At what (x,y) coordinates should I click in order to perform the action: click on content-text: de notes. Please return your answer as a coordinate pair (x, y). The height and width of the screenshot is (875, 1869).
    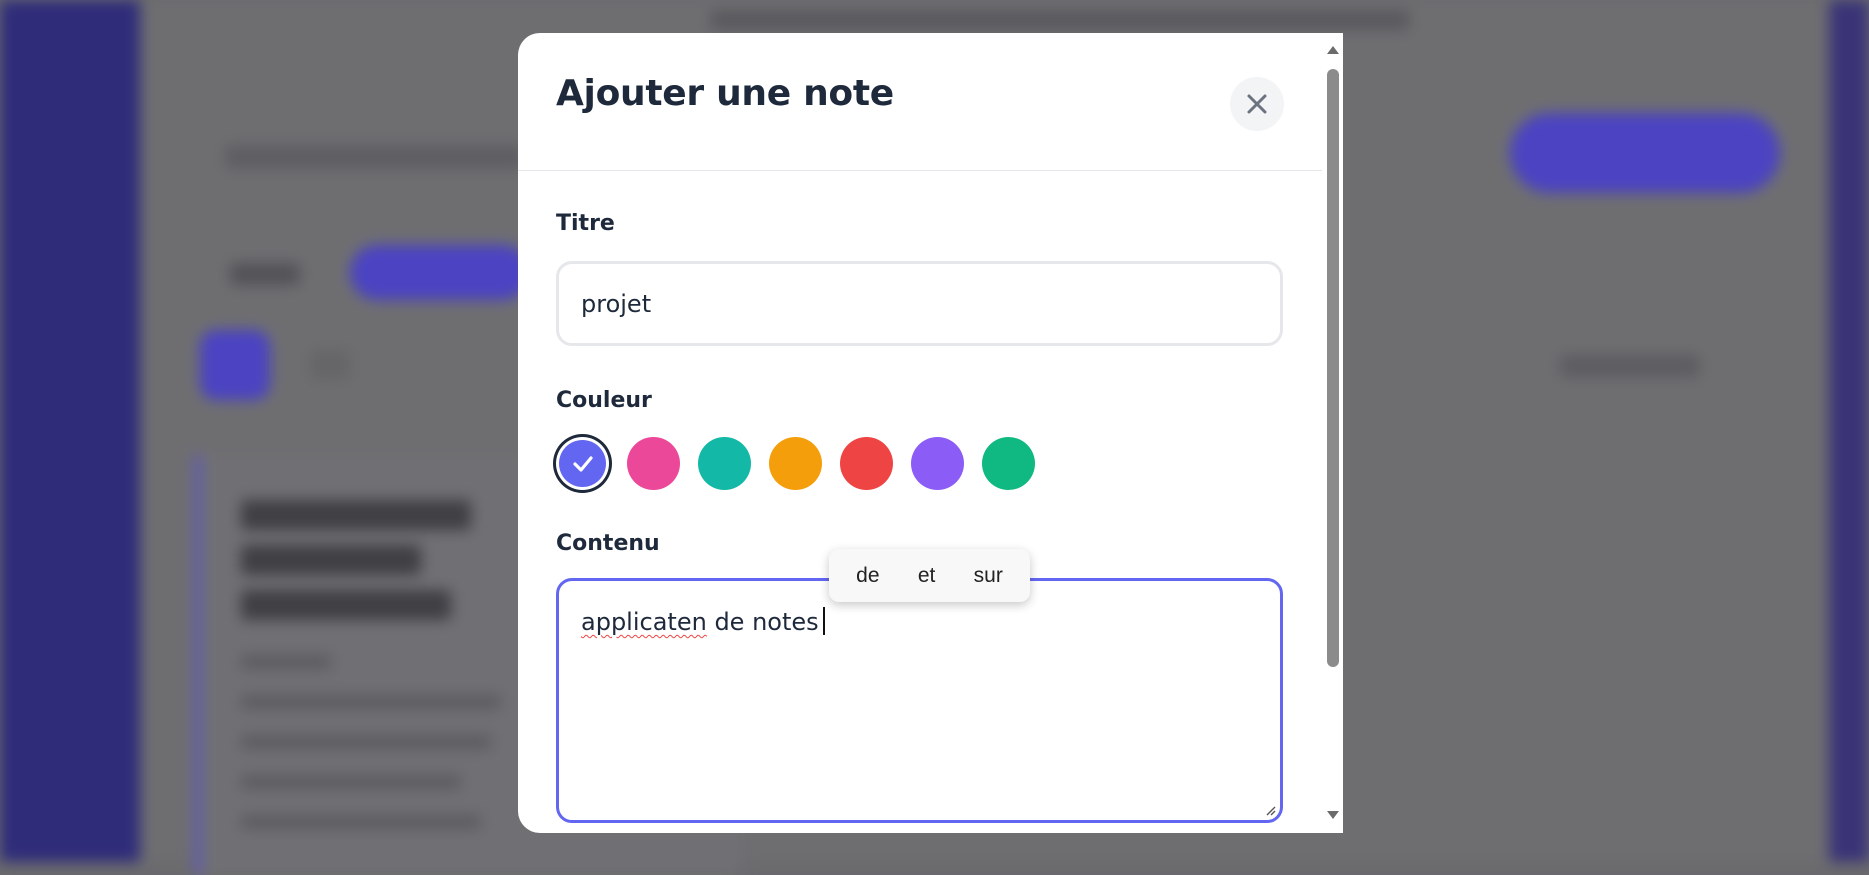
    Looking at the image, I should click on (762, 622).